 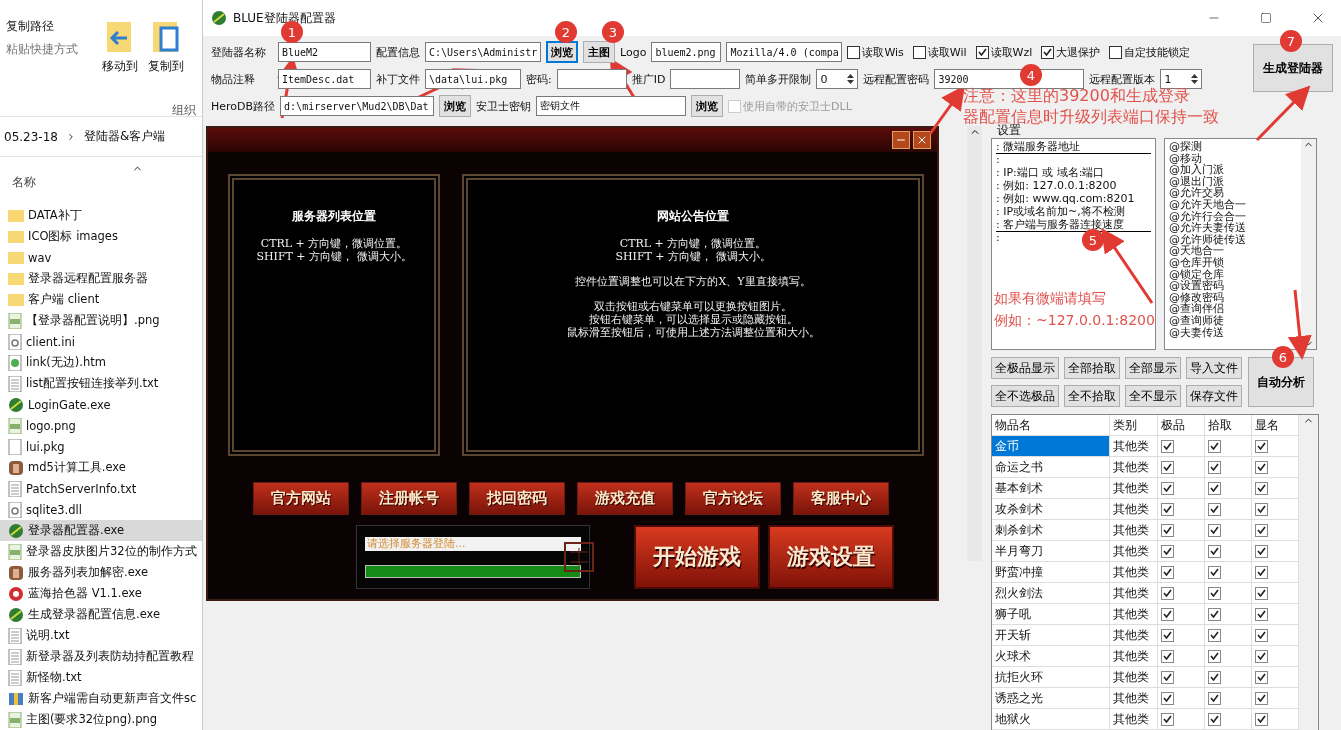 I want to click on command-item: @仓库开锁, so click(x=1233, y=262).